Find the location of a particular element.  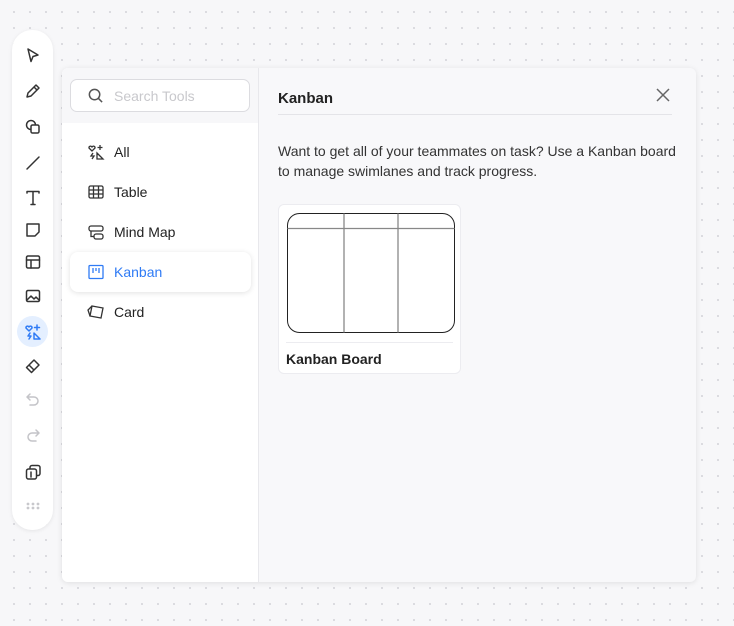

category-label: Mind Map is located at coordinates (145, 232).